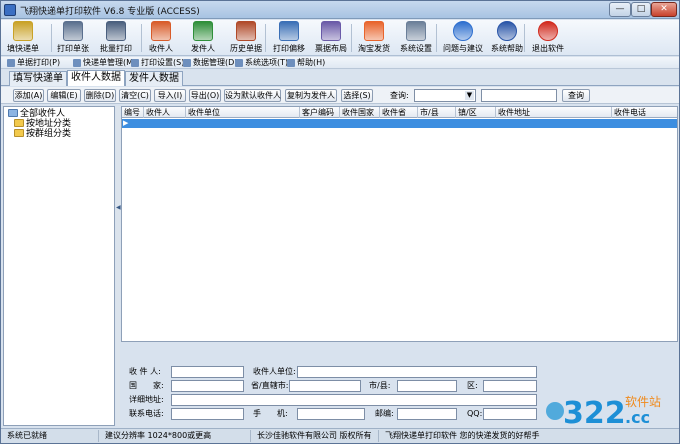 The height and width of the screenshot is (444, 680). I want to click on feedback-button: 问题与建议, so click(463, 38).